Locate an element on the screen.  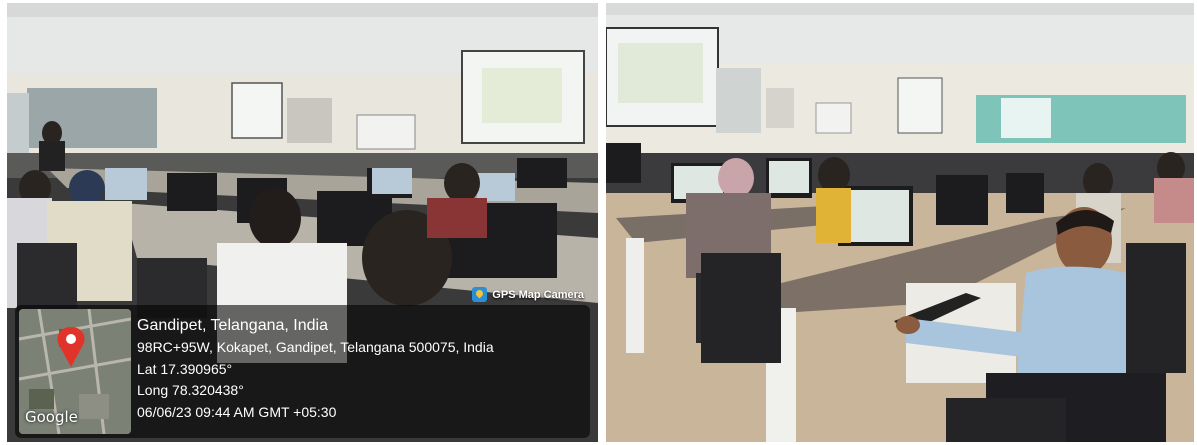
location-title: Gandipet, Telangana, India is located at coordinates (232, 325).